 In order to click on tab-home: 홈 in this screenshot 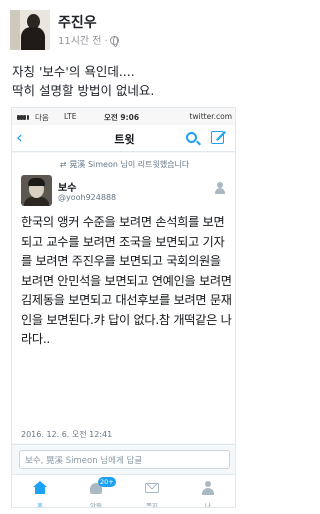, I will do `click(40, 491)`.